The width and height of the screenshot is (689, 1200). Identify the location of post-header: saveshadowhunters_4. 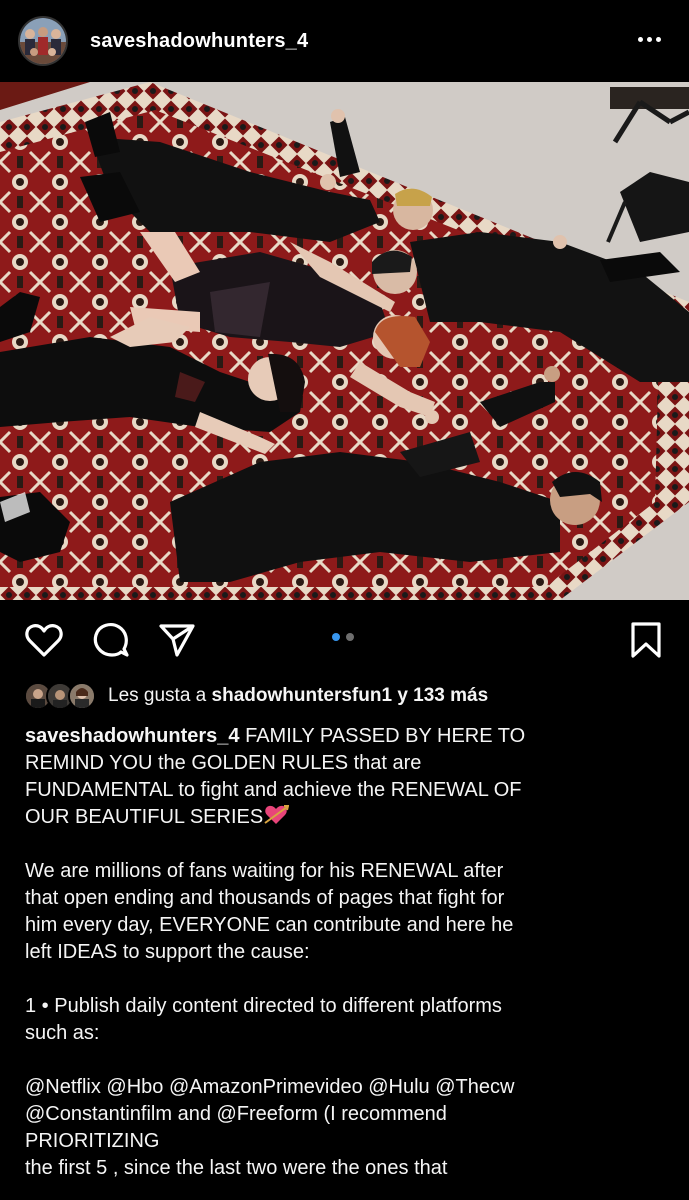
(344, 41).